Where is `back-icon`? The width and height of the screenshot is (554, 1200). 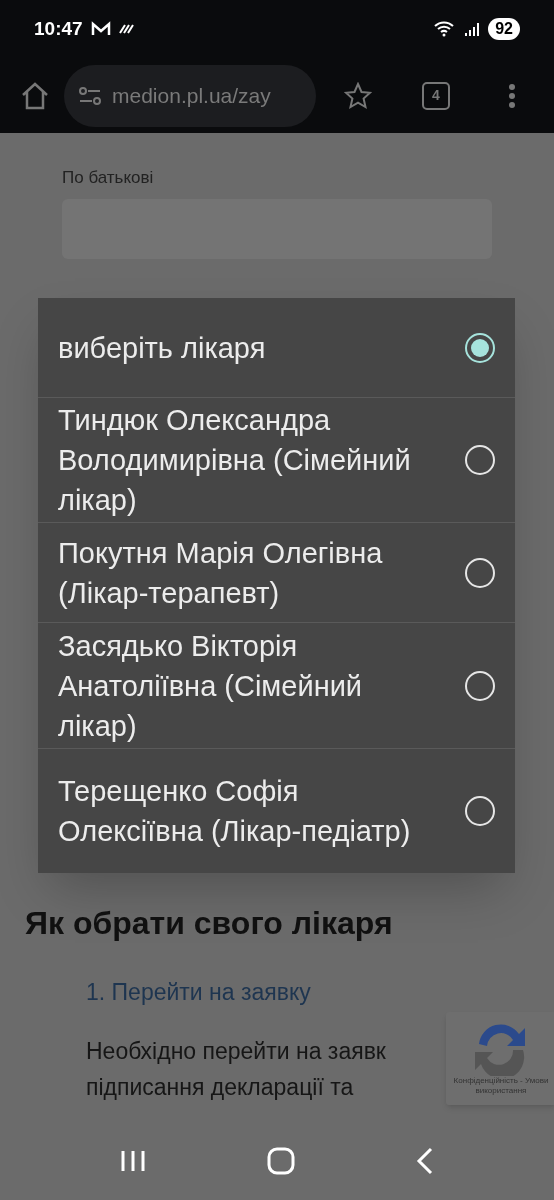 back-icon is located at coordinates (424, 1161).